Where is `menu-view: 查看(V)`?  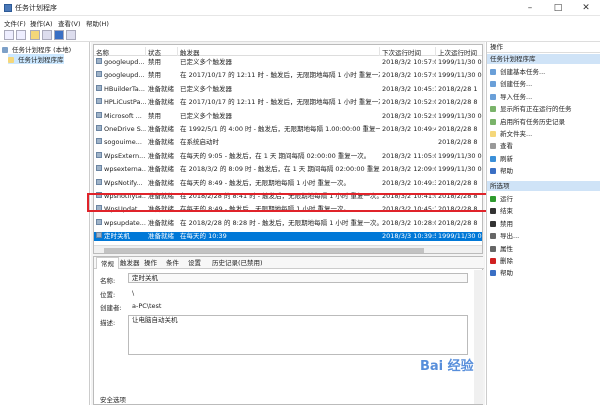
menu-view: 查看(V) is located at coordinates (69, 23).